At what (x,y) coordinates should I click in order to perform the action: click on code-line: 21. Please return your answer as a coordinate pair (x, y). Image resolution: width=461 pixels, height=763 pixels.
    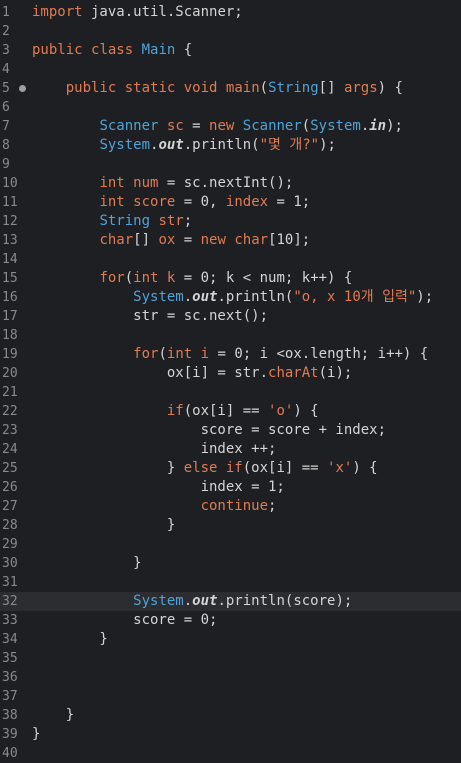
    Looking at the image, I should click on (230, 392).